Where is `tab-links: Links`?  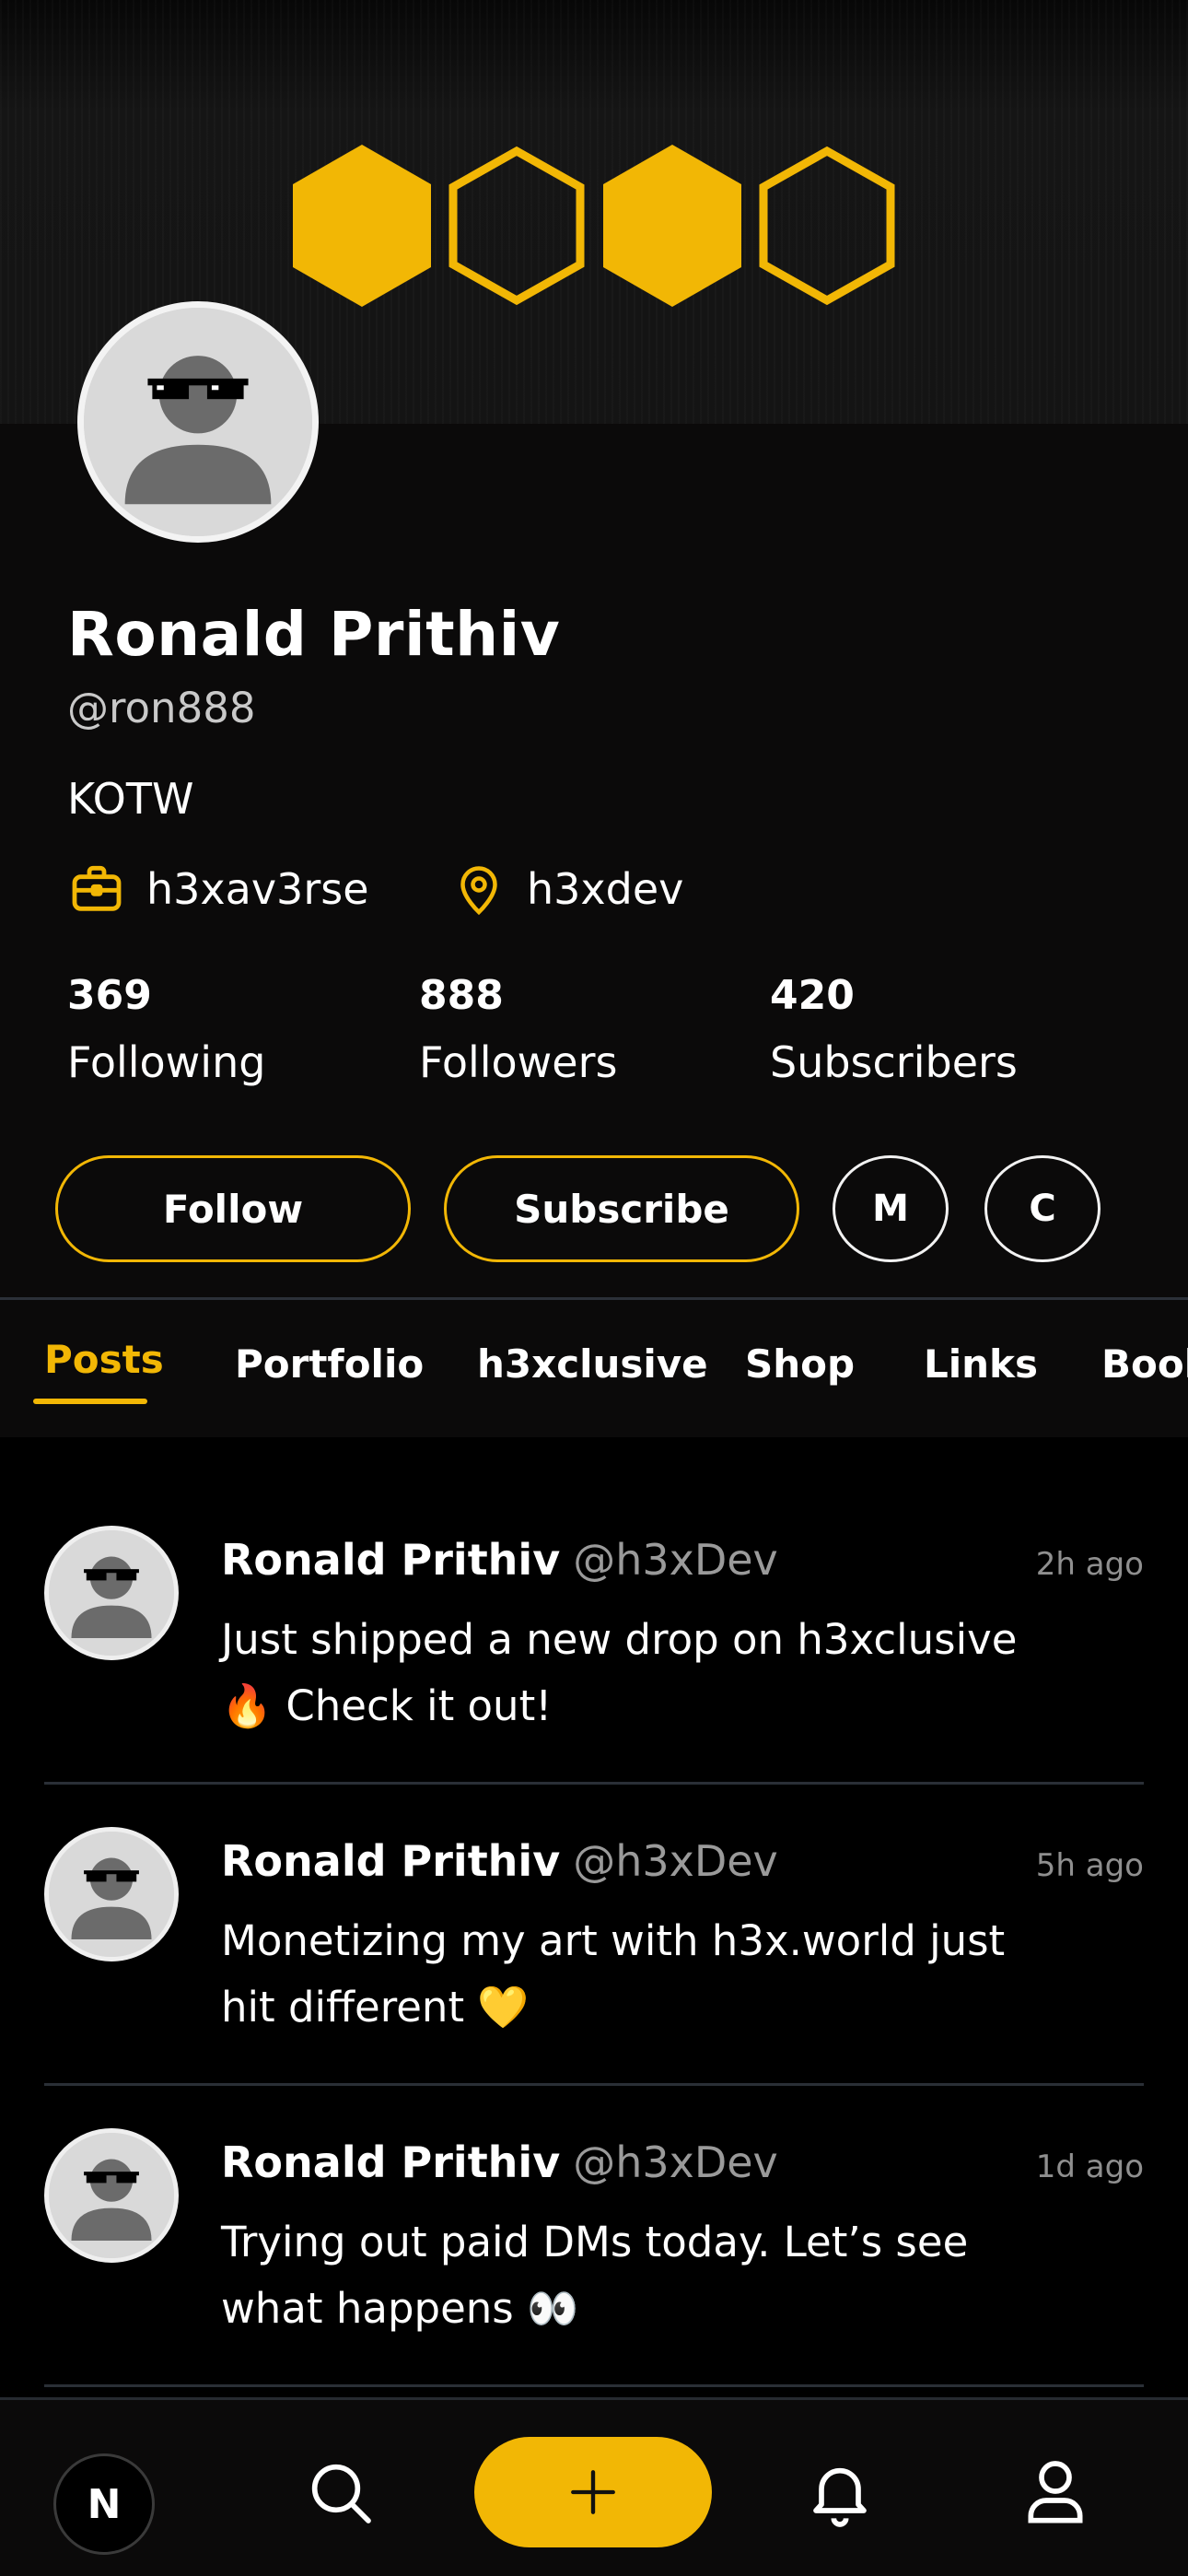
tab-links: Links is located at coordinates (981, 1364).